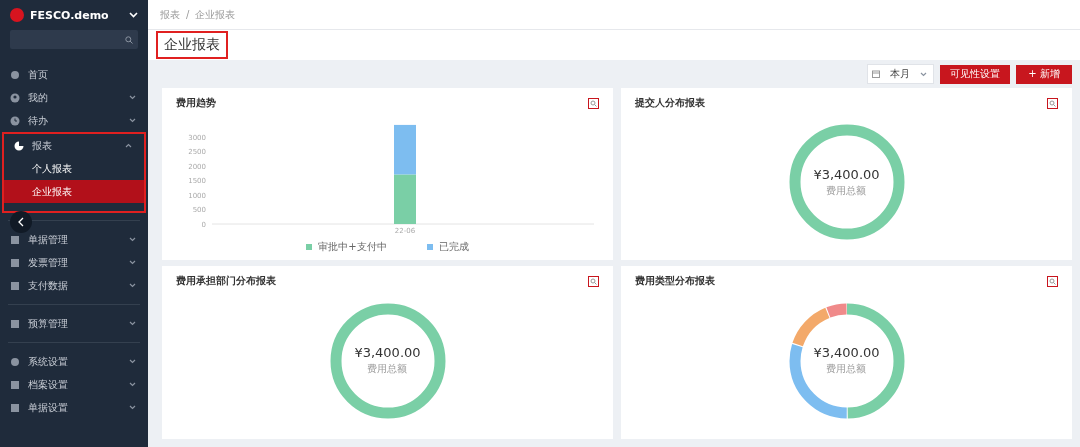 The image size is (1080, 447). Describe the element at coordinates (876, 74) in the screenshot. I see `calendar-icon` at that location.